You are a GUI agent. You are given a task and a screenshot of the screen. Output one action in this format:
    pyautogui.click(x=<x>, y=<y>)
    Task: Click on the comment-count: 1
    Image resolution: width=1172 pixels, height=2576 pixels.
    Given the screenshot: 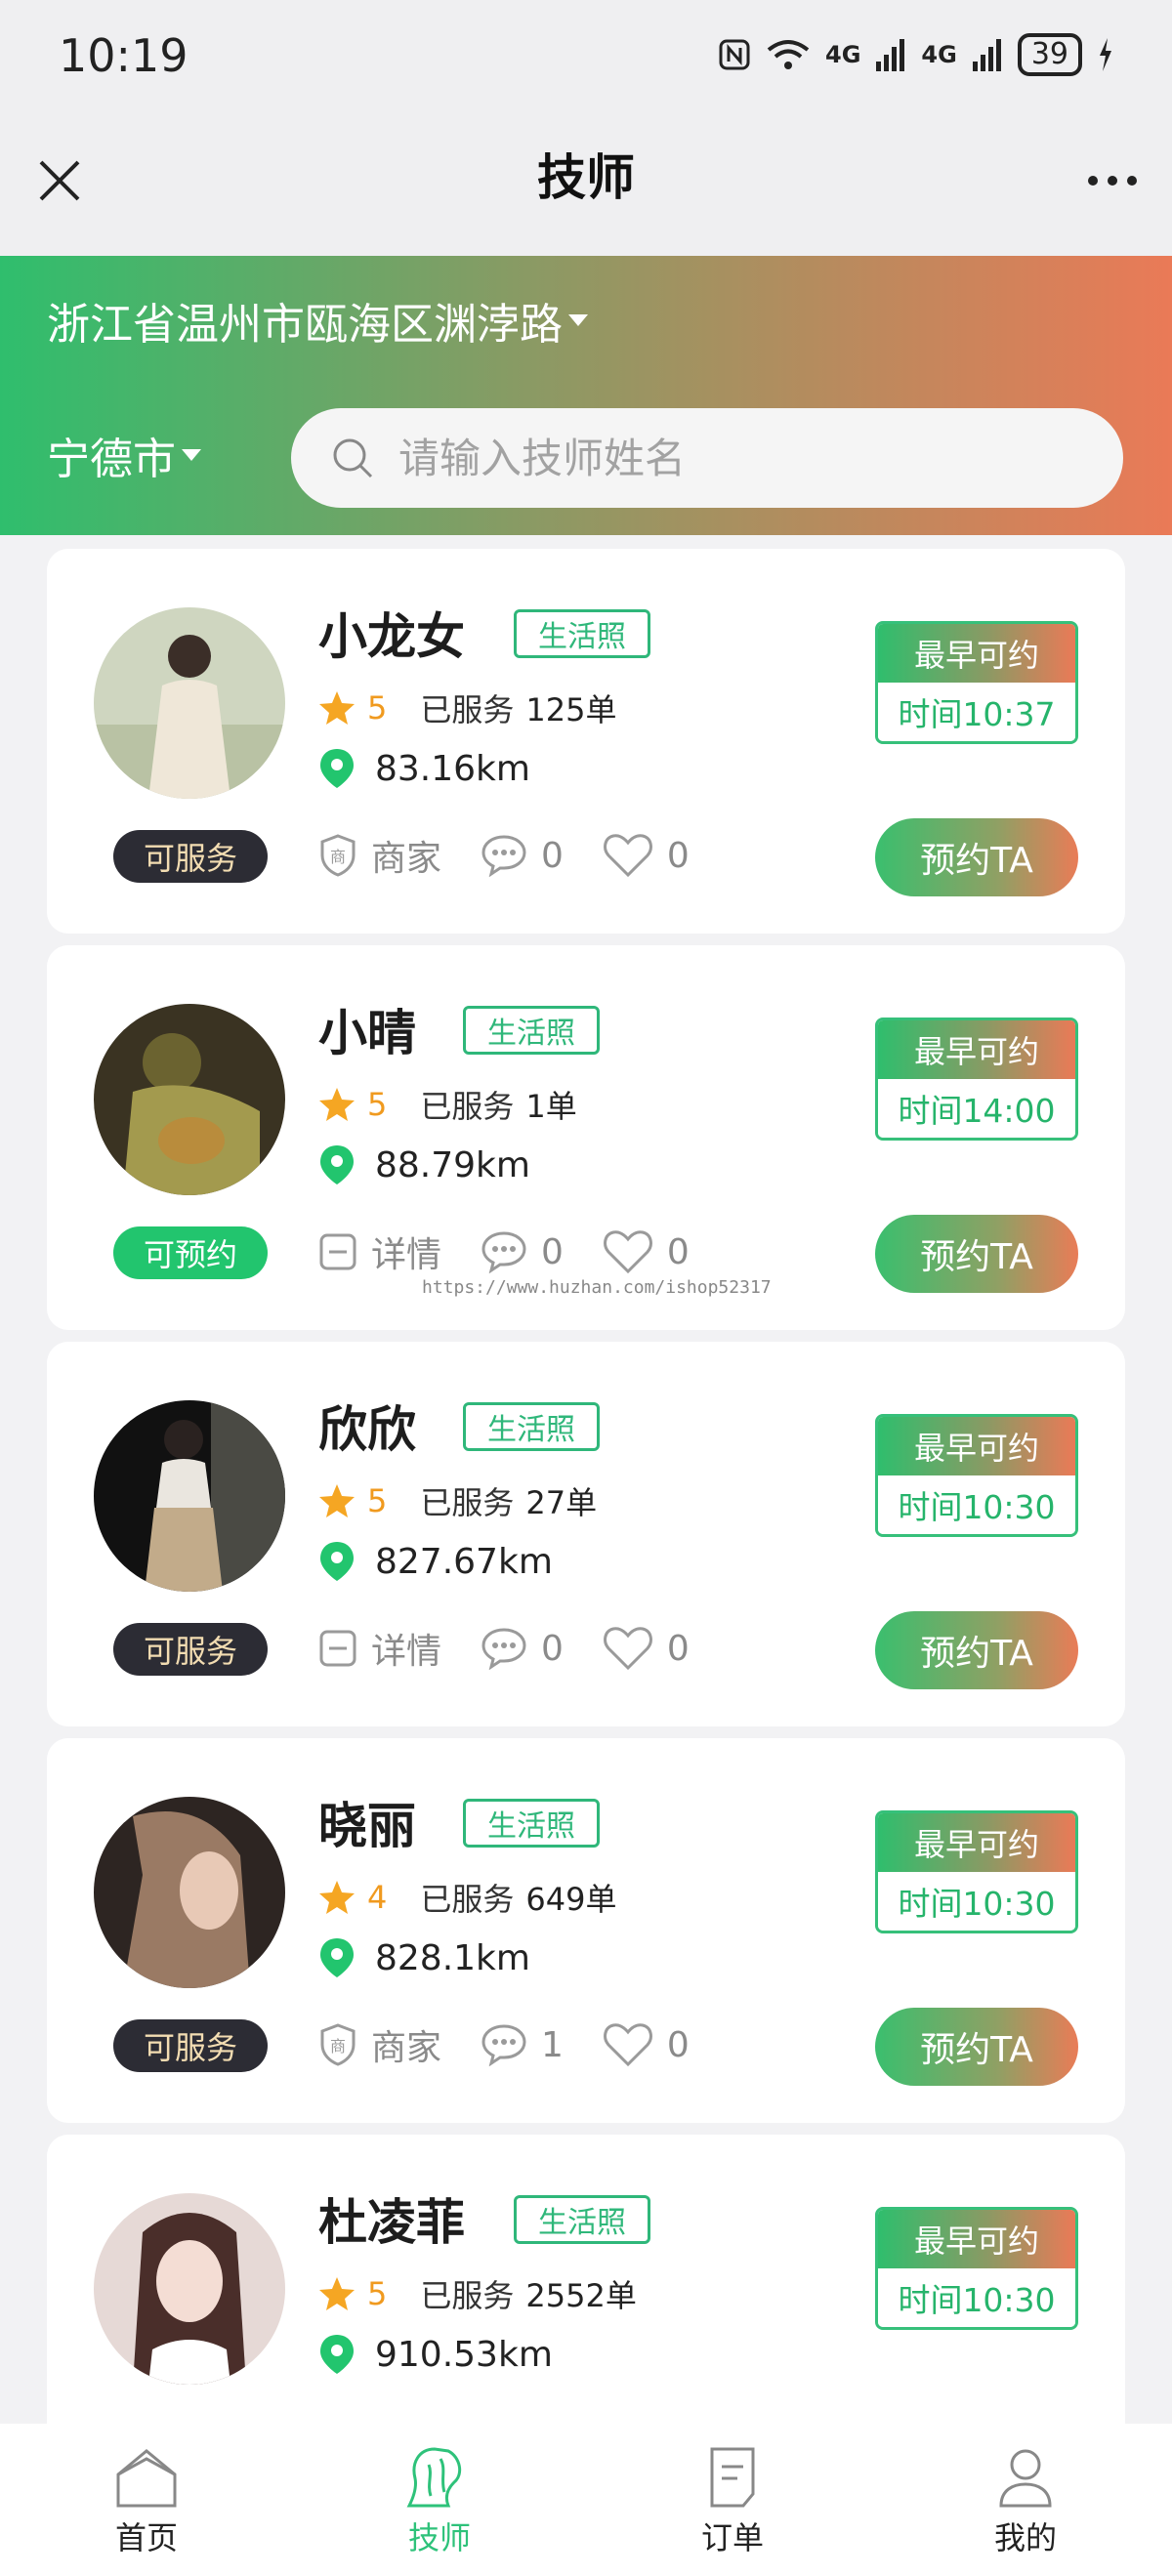 What is the action you would take?
    pyautogui.click(x=552, y=2044)
    